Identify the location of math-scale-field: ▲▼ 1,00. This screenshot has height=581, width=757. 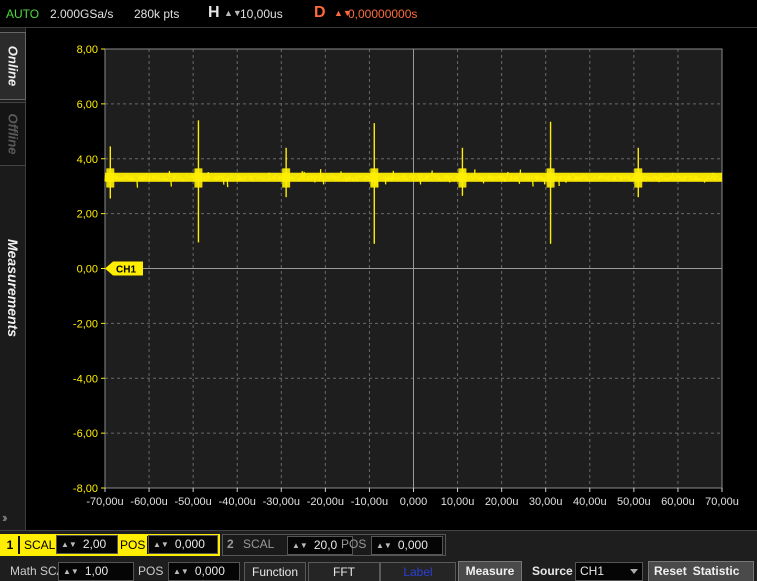
(96, 571).